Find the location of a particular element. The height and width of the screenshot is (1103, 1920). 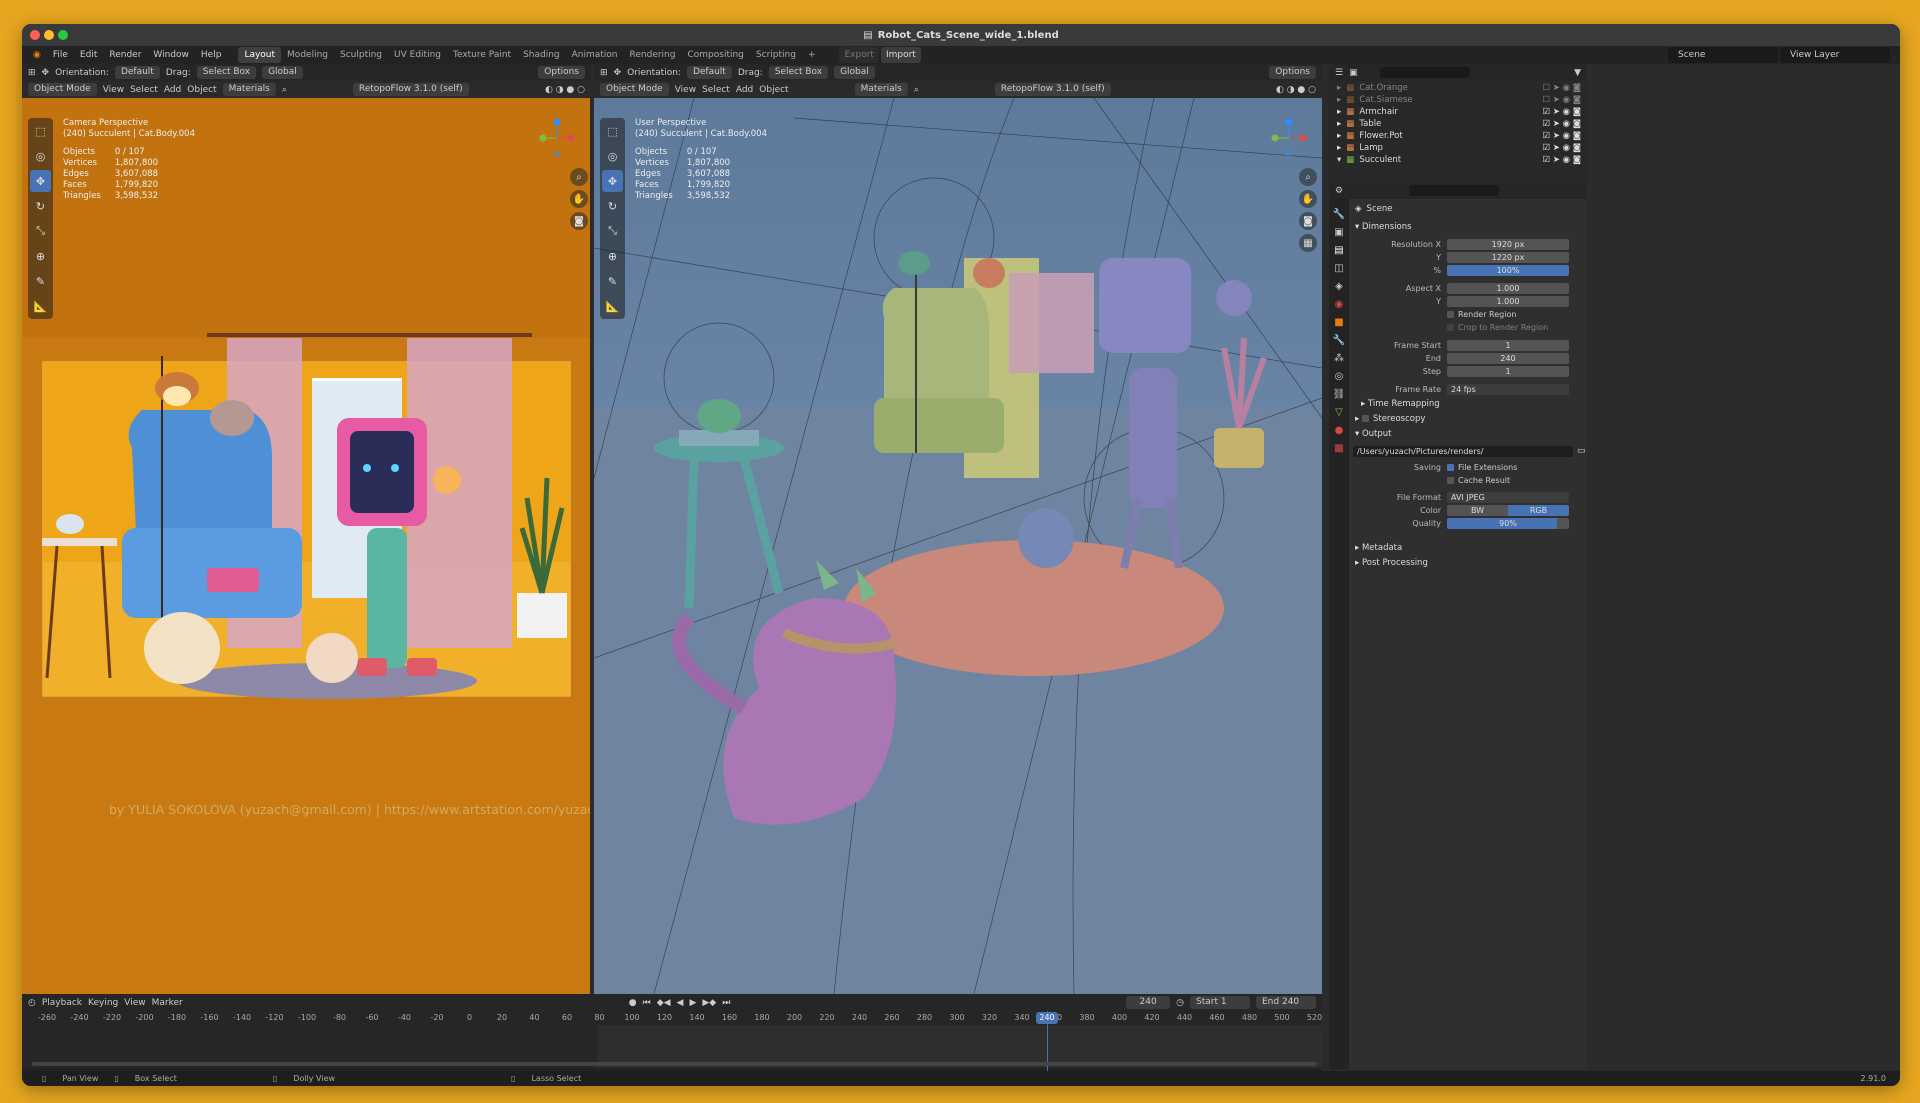

playhead-label: 240 is located at coordinates (1047, 1018).